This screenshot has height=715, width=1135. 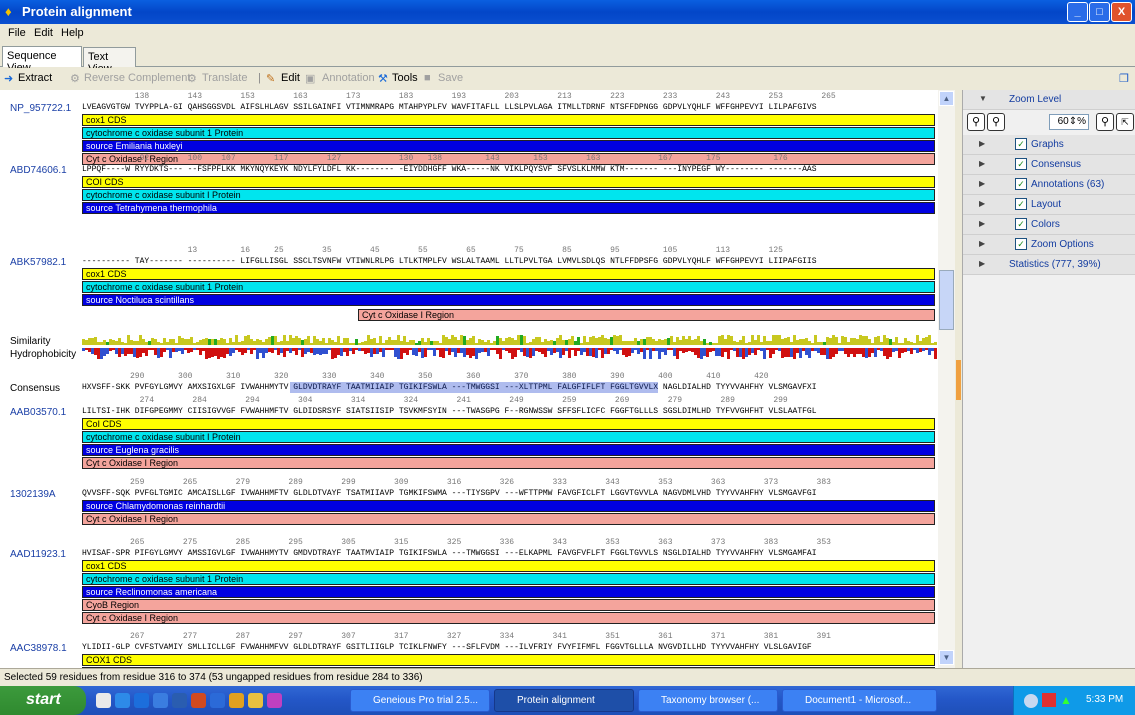 I want to click on sequence-name: 1302139A, so click(x=33, y=494).